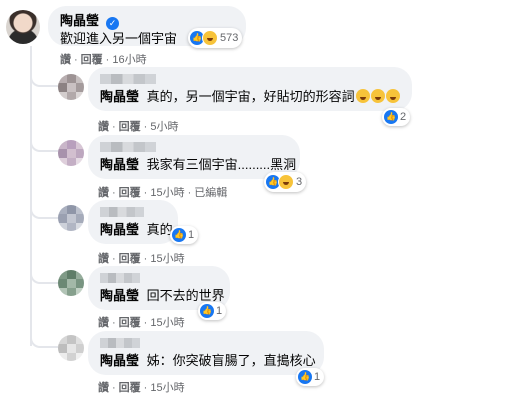 Image resolution: width=531 pixels, height=396 pixels. What do you see at coordinates (221, 164) in the screenshot?
I see `reply-text: 我家有三個宇宙.........黑洞` at bounding box center [221, 164].